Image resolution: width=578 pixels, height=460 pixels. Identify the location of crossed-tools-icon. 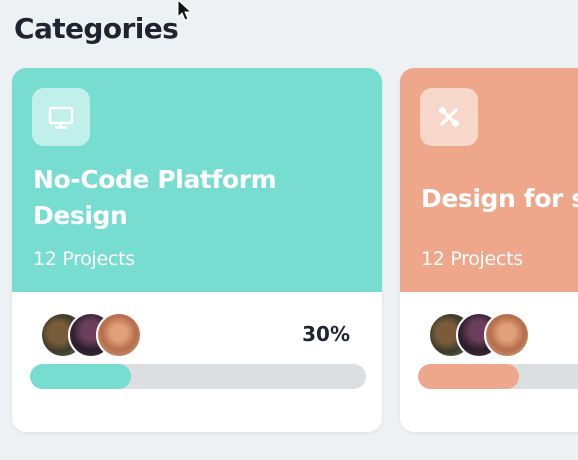
(449, 117).